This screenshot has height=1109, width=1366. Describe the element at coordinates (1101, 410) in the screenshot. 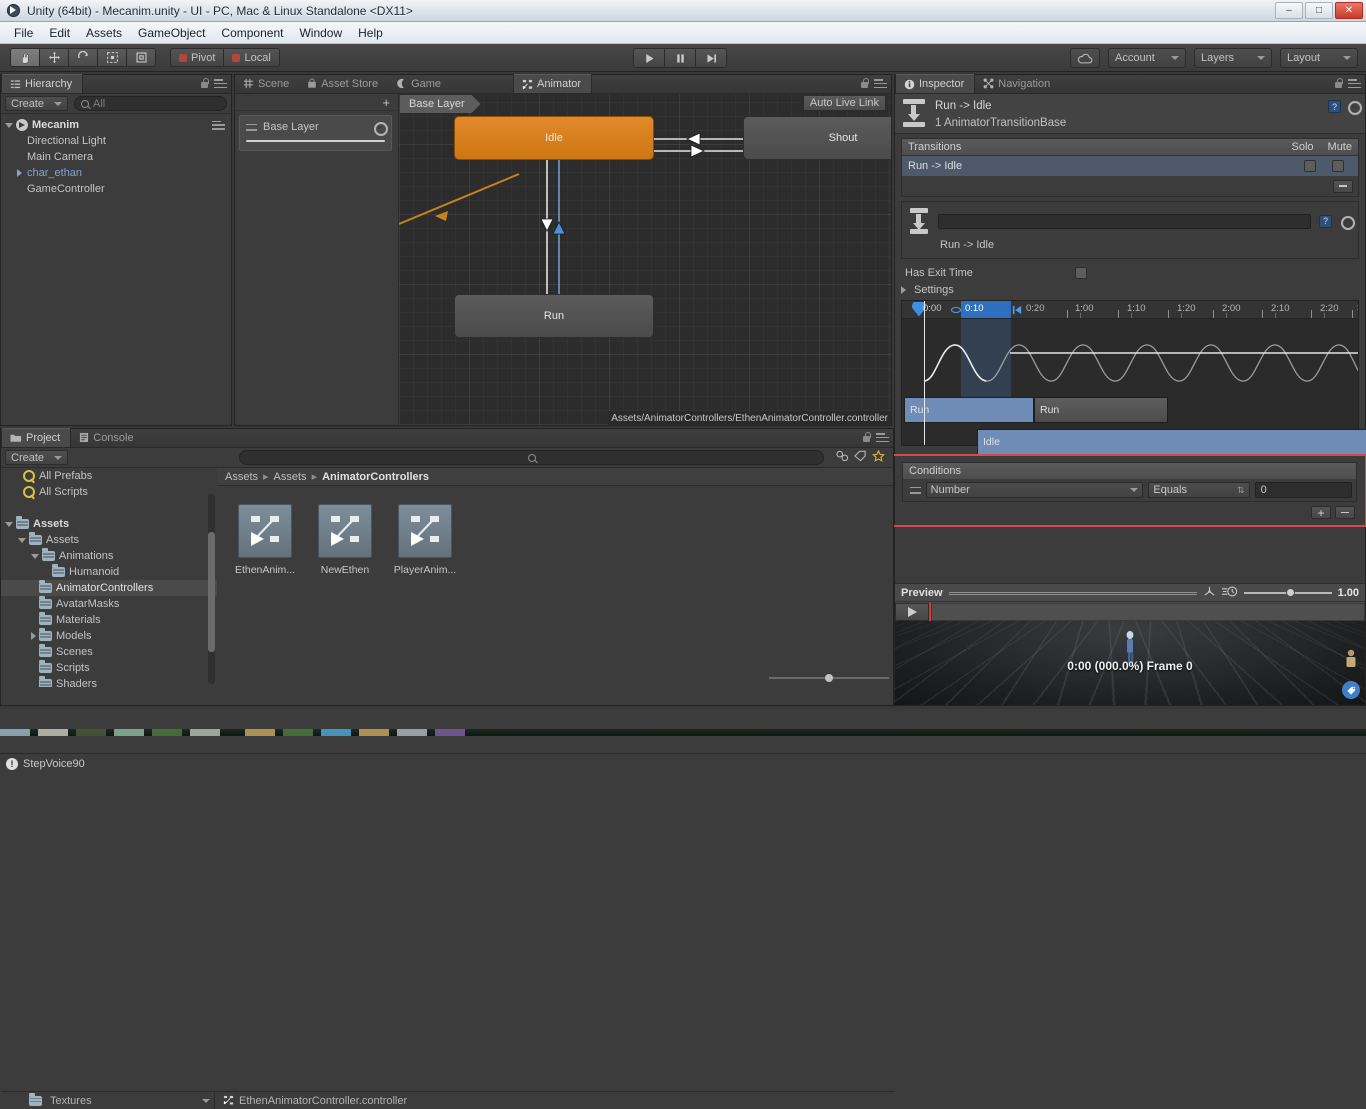

I see `clip-run-dark: Run` at that location.